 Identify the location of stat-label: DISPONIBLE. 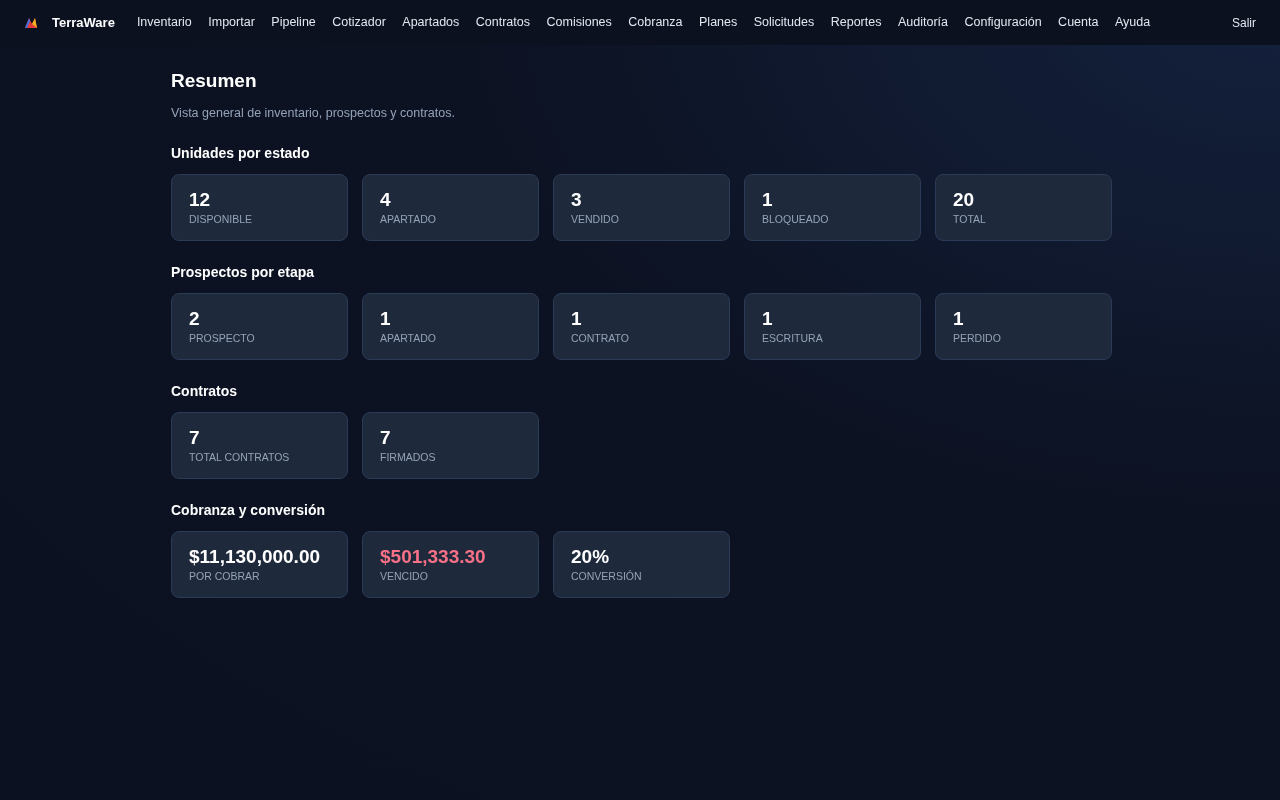
(221, 220).